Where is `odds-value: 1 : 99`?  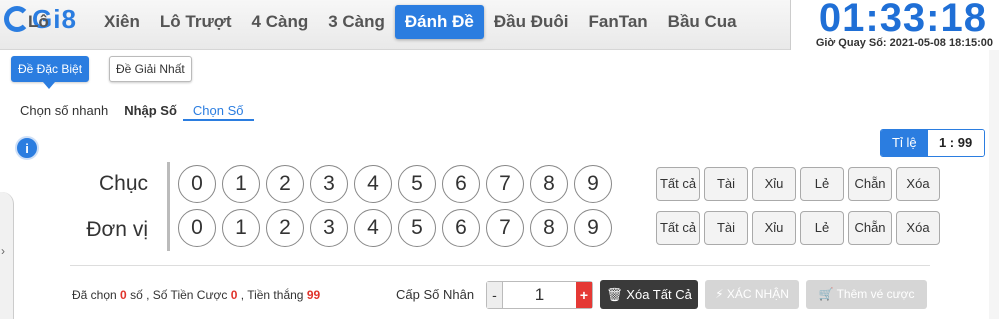 odds-value: 1 : 99 is located at coordinates (955, 143).